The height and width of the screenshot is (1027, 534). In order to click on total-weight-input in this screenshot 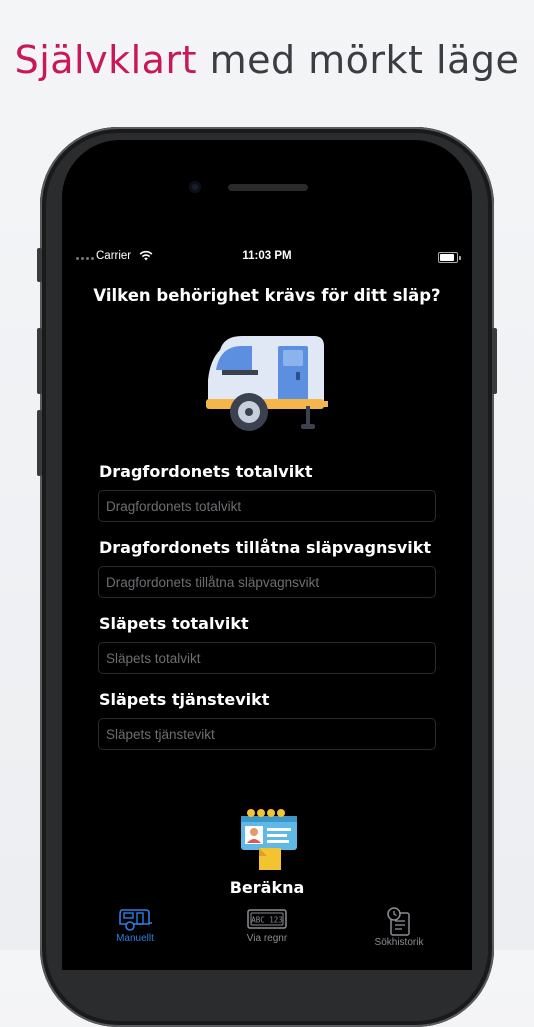, I will do `click(267, 506)`.